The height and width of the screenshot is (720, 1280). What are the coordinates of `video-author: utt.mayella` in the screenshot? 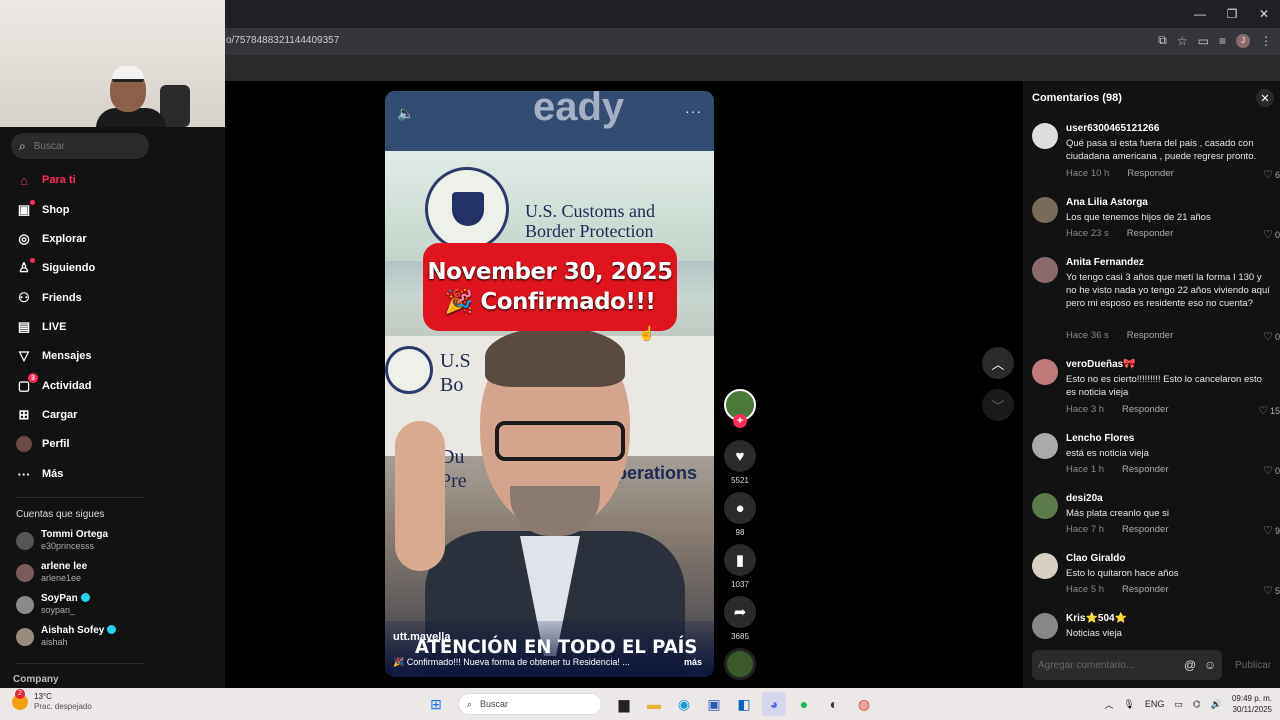 It's located at (421, 637).